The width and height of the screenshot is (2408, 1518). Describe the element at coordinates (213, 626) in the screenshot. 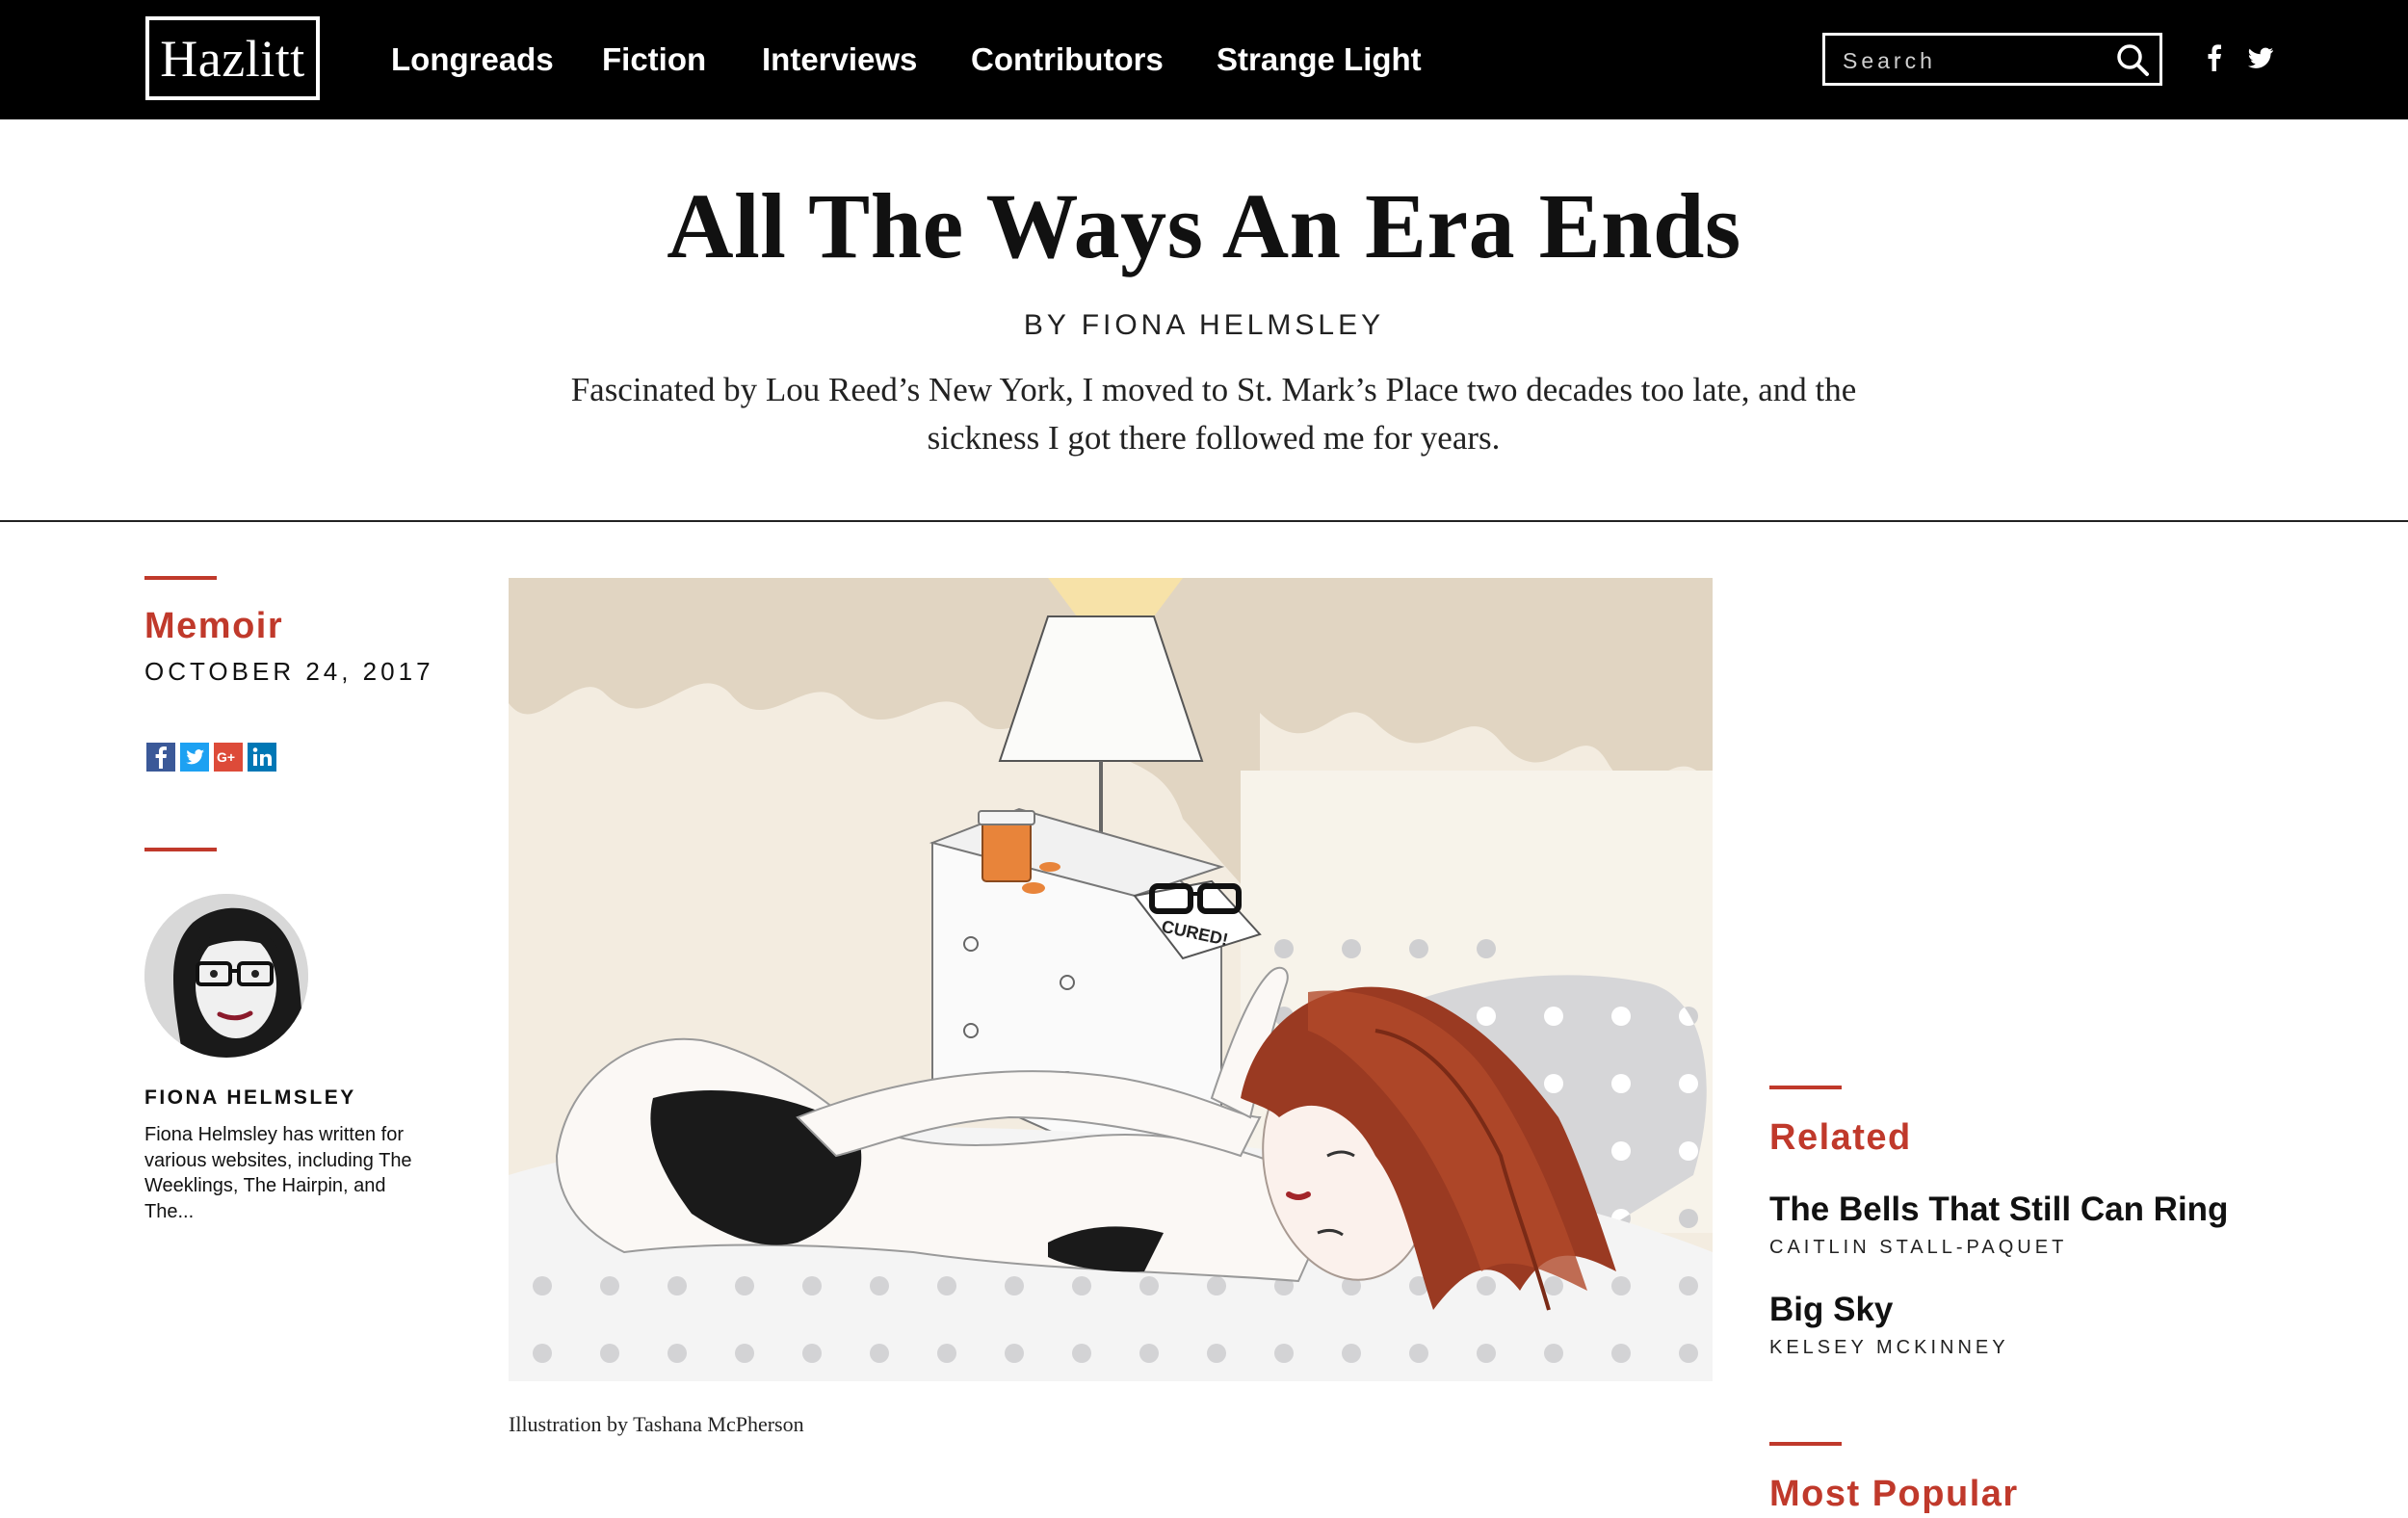

I see `category-link: Memoir` at that location.